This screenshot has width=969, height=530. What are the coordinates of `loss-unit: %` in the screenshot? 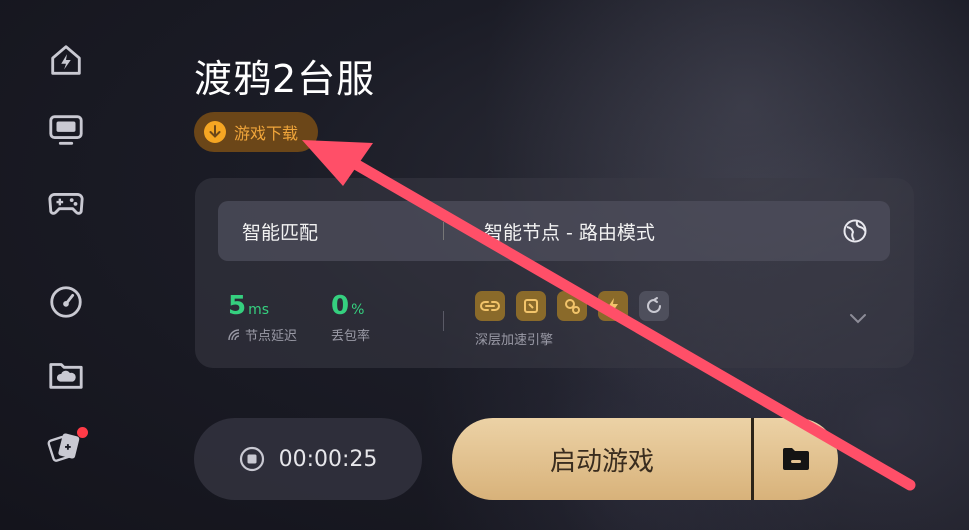 It's located at (358, 310).